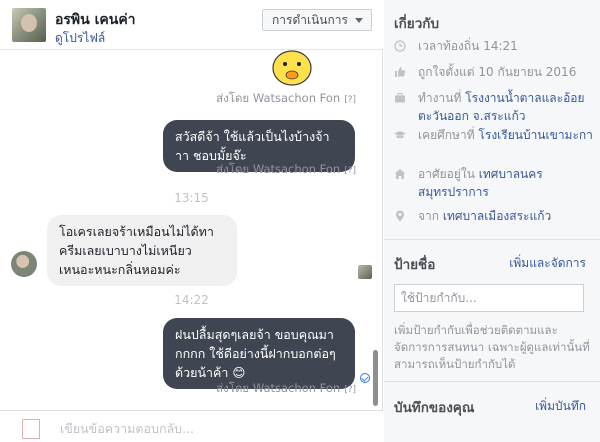  What do you see at coordinates (560, 406) in the screenshot?
I see `add-note-link: เพิ่มบันทึก` at bounding box center [560, 406].